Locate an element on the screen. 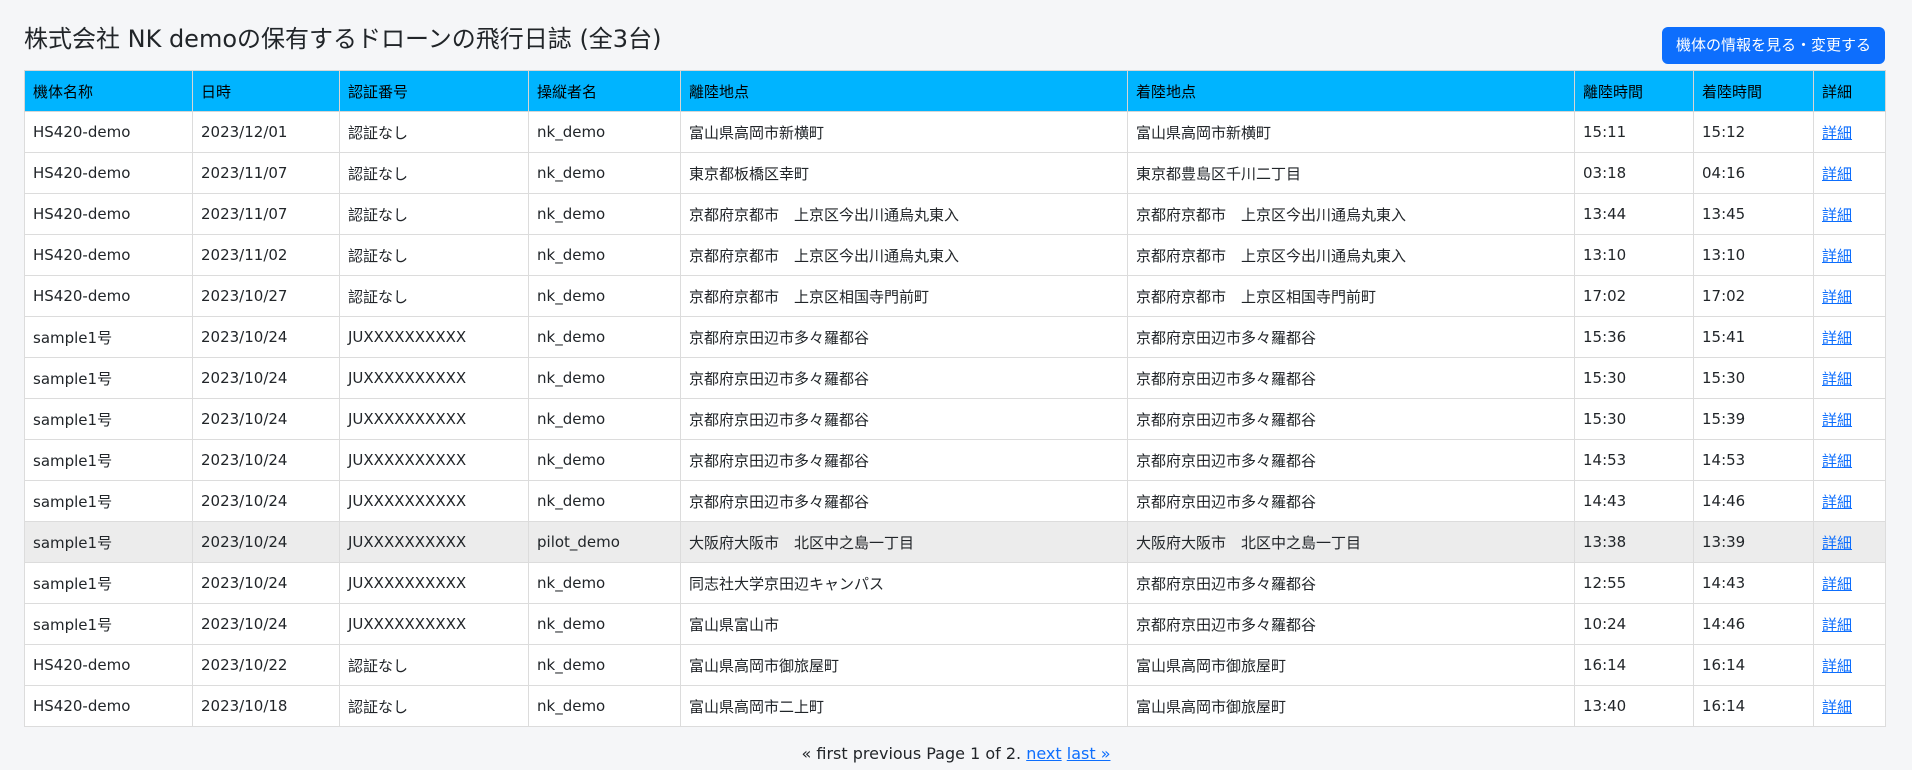 Image resolution: width=1912 pixels, height=770 pixels. pagination-last-link: last » is located at coordinates (1089, 753).